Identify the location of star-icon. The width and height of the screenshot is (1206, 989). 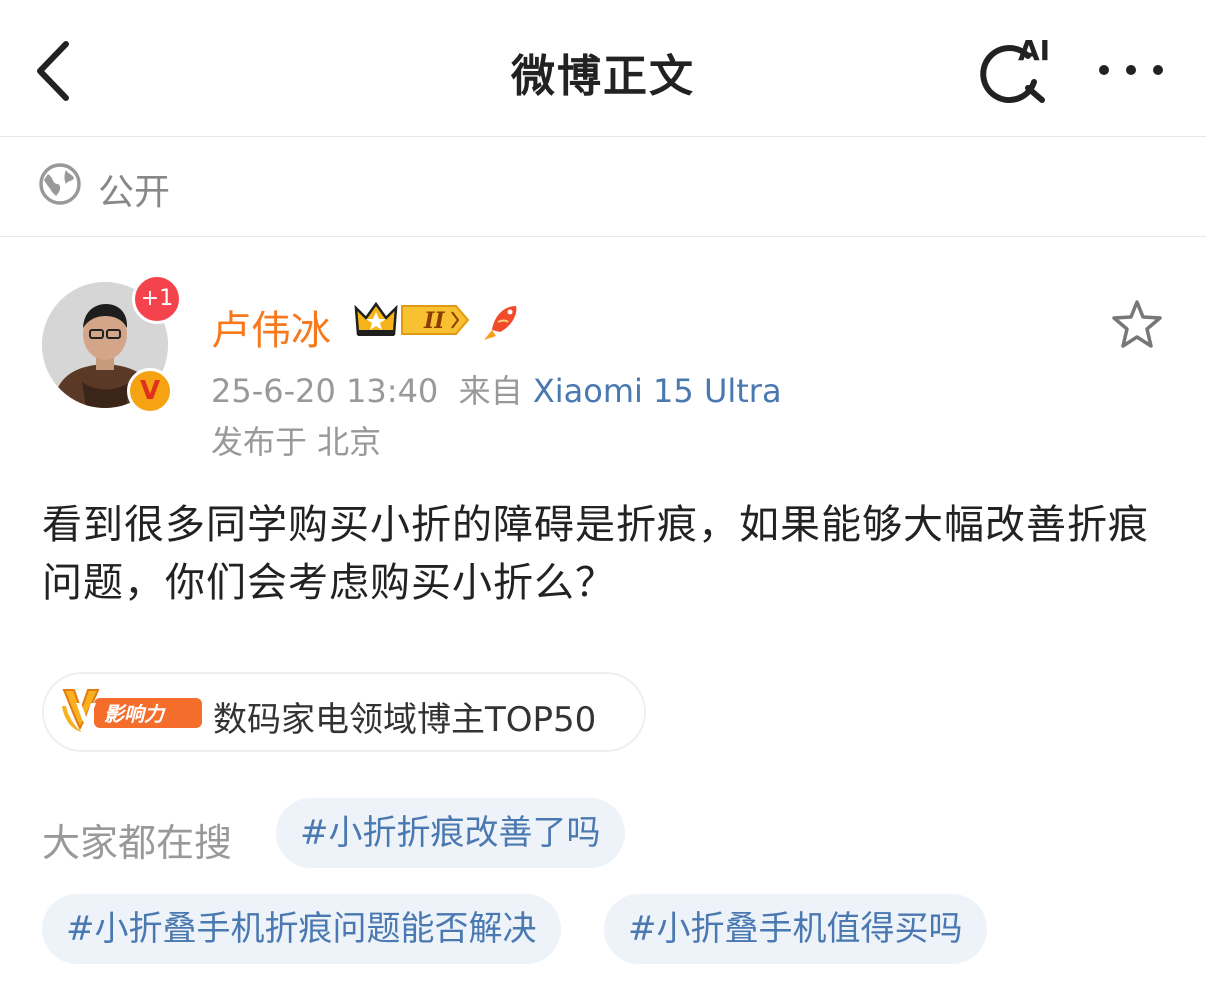
(1137, 324).